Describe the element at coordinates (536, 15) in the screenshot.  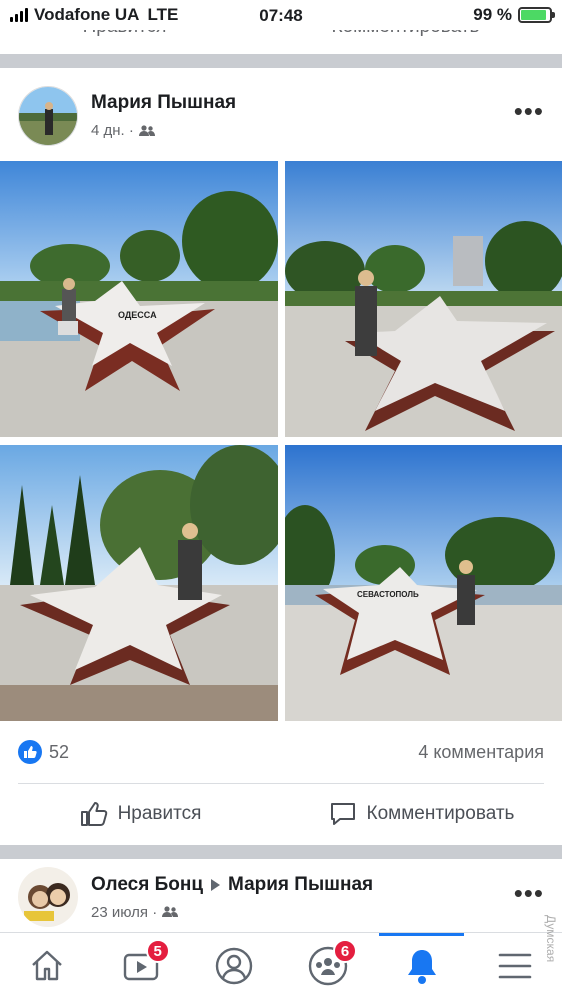
I see `battery-icon` at that location.